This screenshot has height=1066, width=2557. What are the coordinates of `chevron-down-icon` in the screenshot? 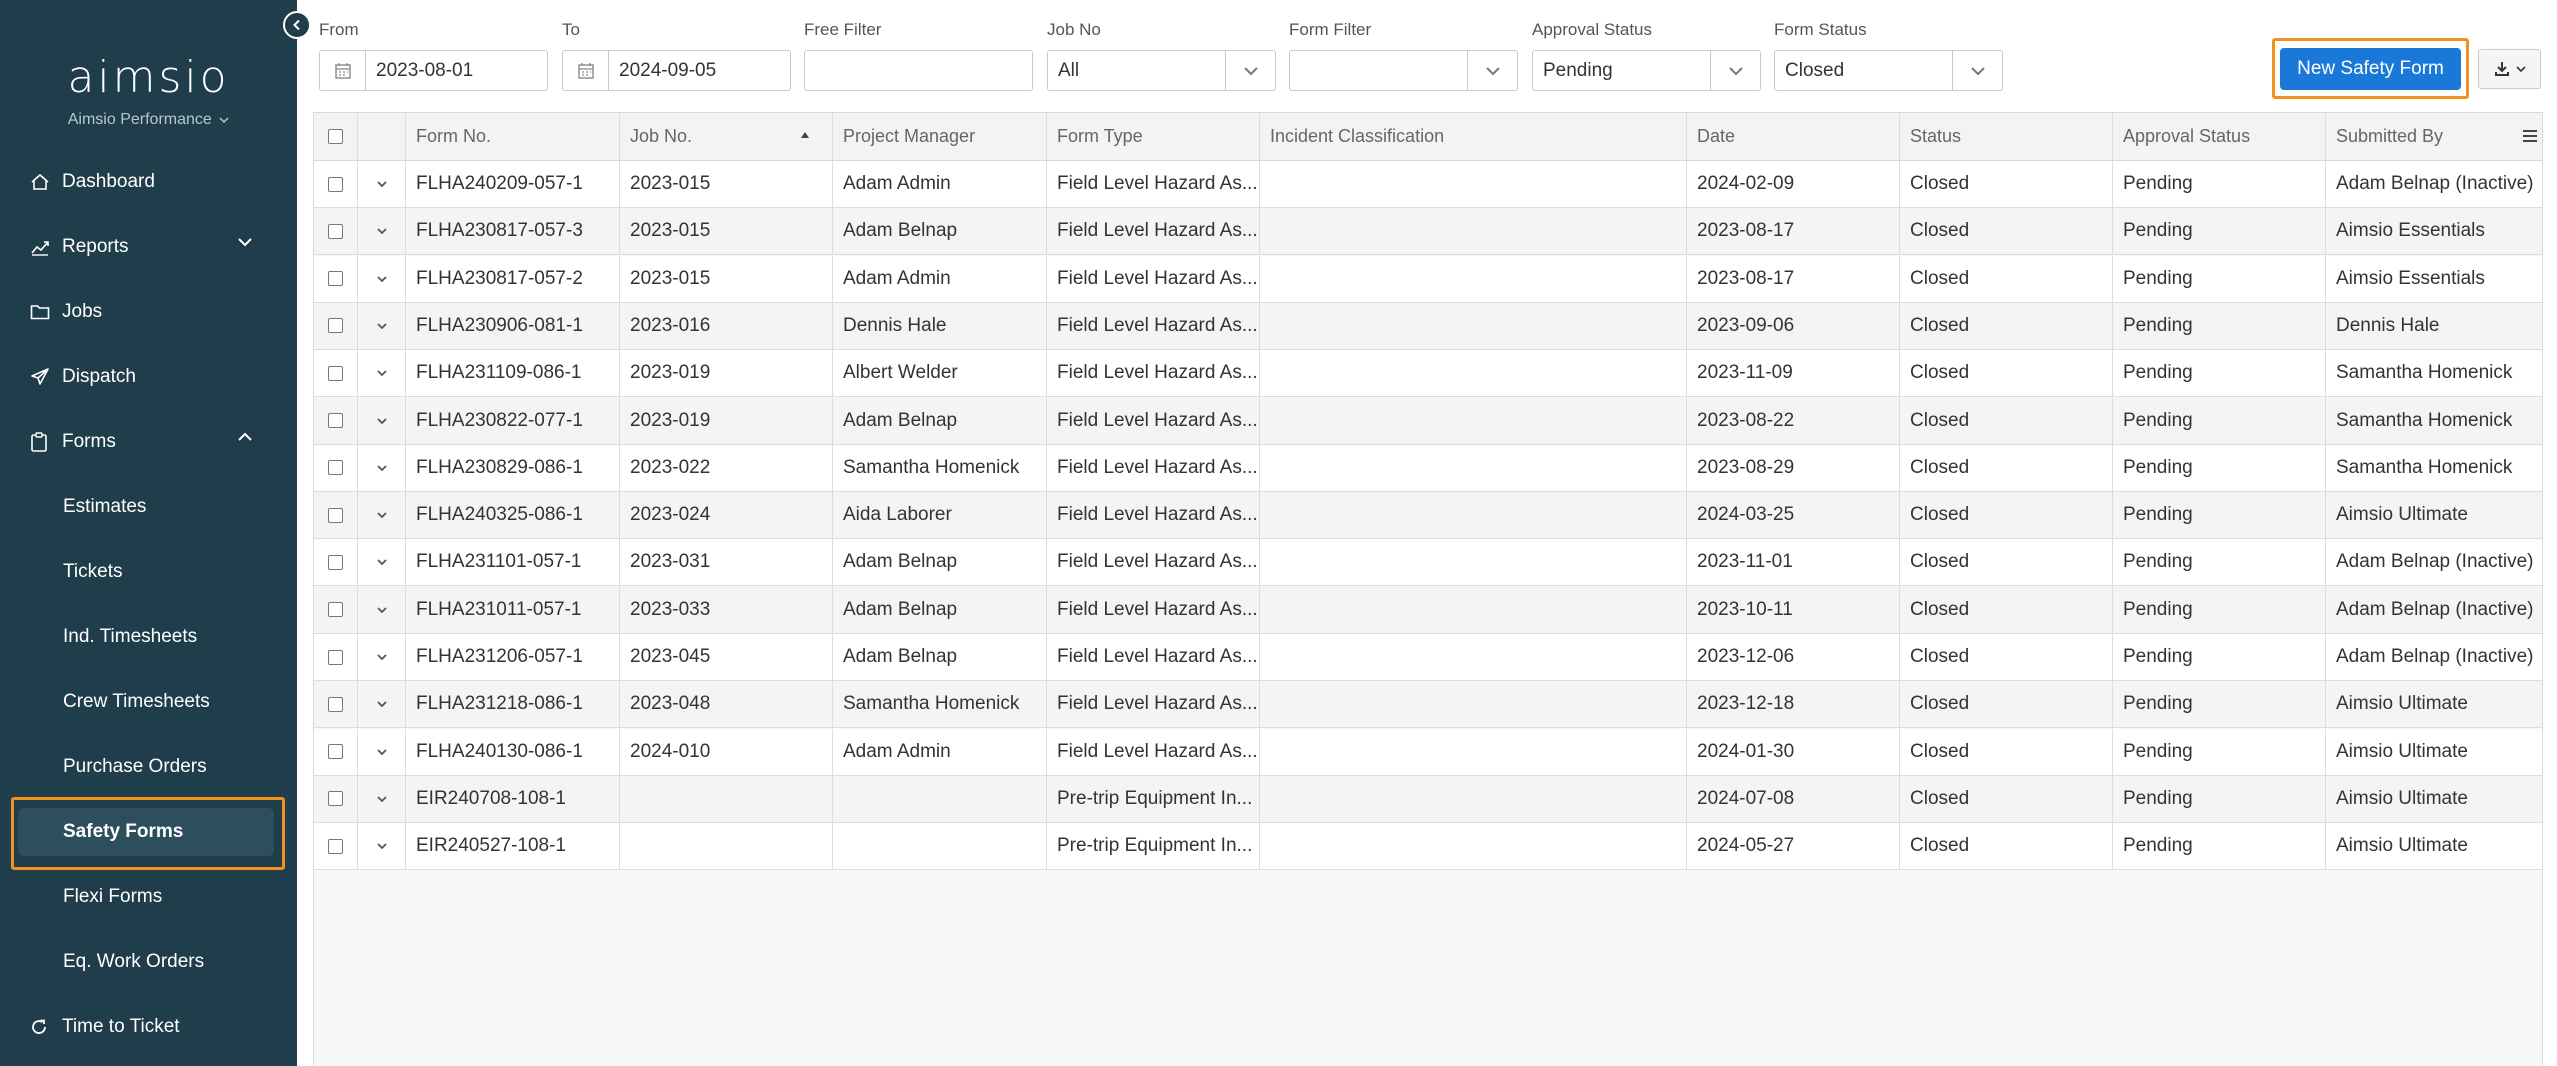 It's located at (381, 326).